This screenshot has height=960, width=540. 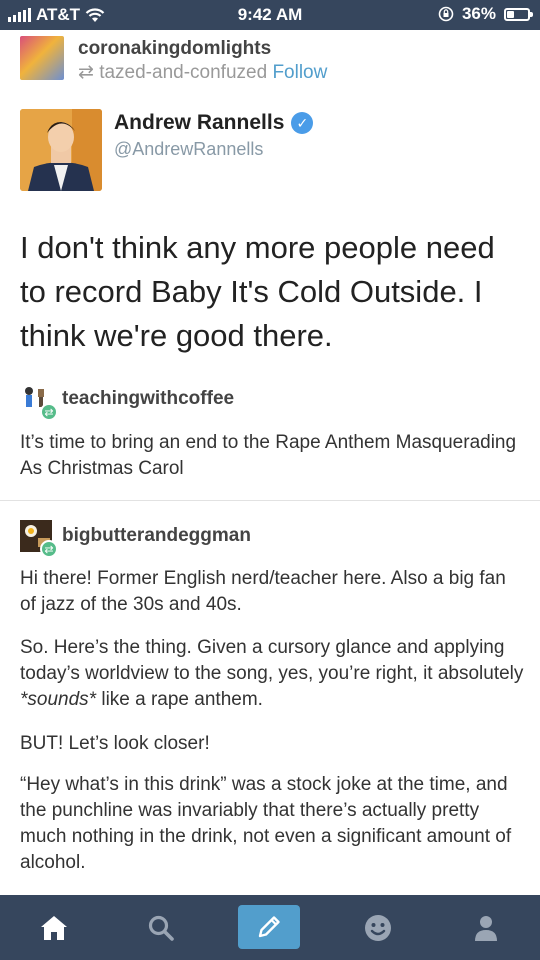 I want to click on nav-compose, so click(x=269, y=927).